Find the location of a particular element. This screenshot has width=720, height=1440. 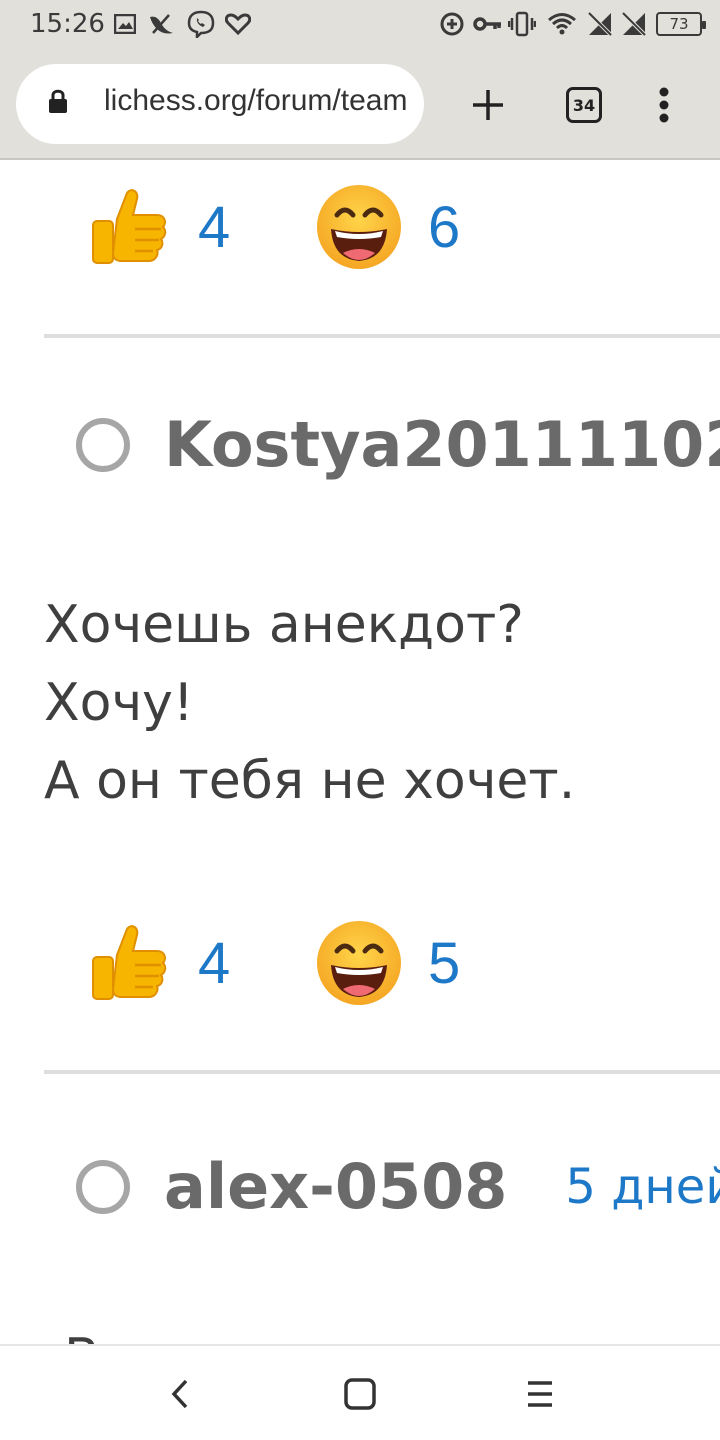

post-header: Kostya20111102 is located at coordinates (398, 444).